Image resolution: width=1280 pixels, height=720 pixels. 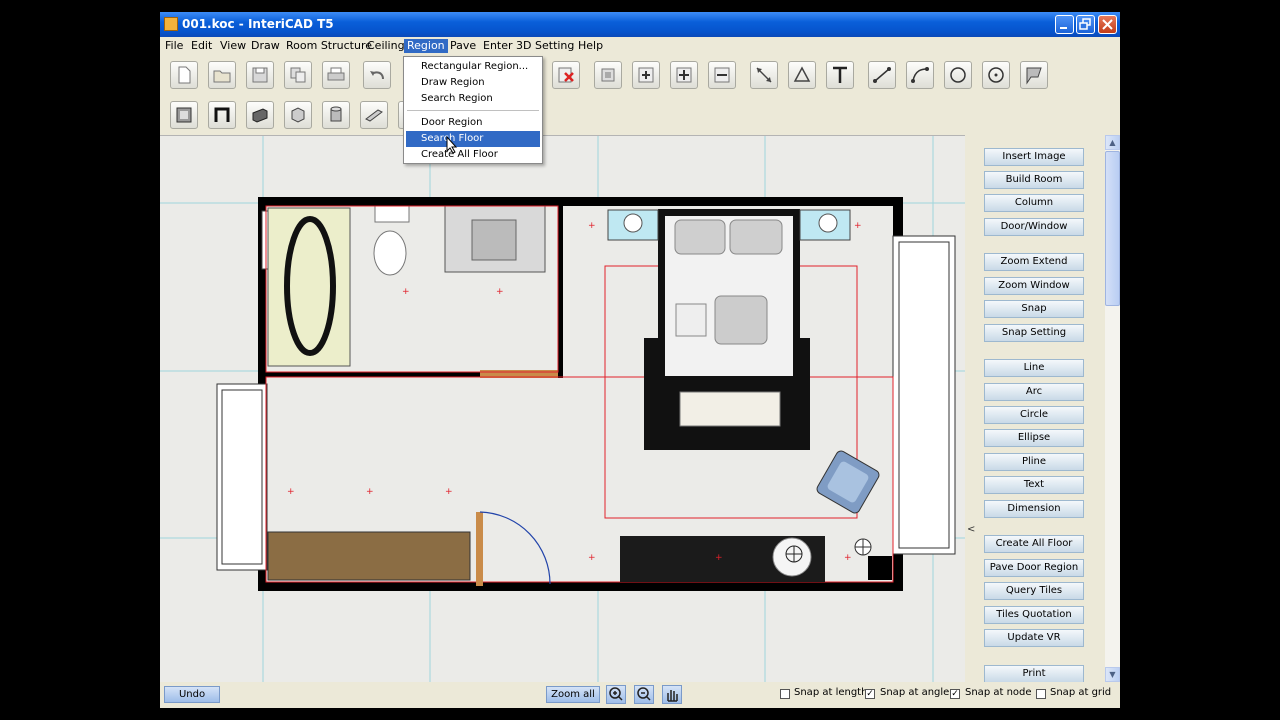 I want to click on circle-button, so click(x=958, y=75).